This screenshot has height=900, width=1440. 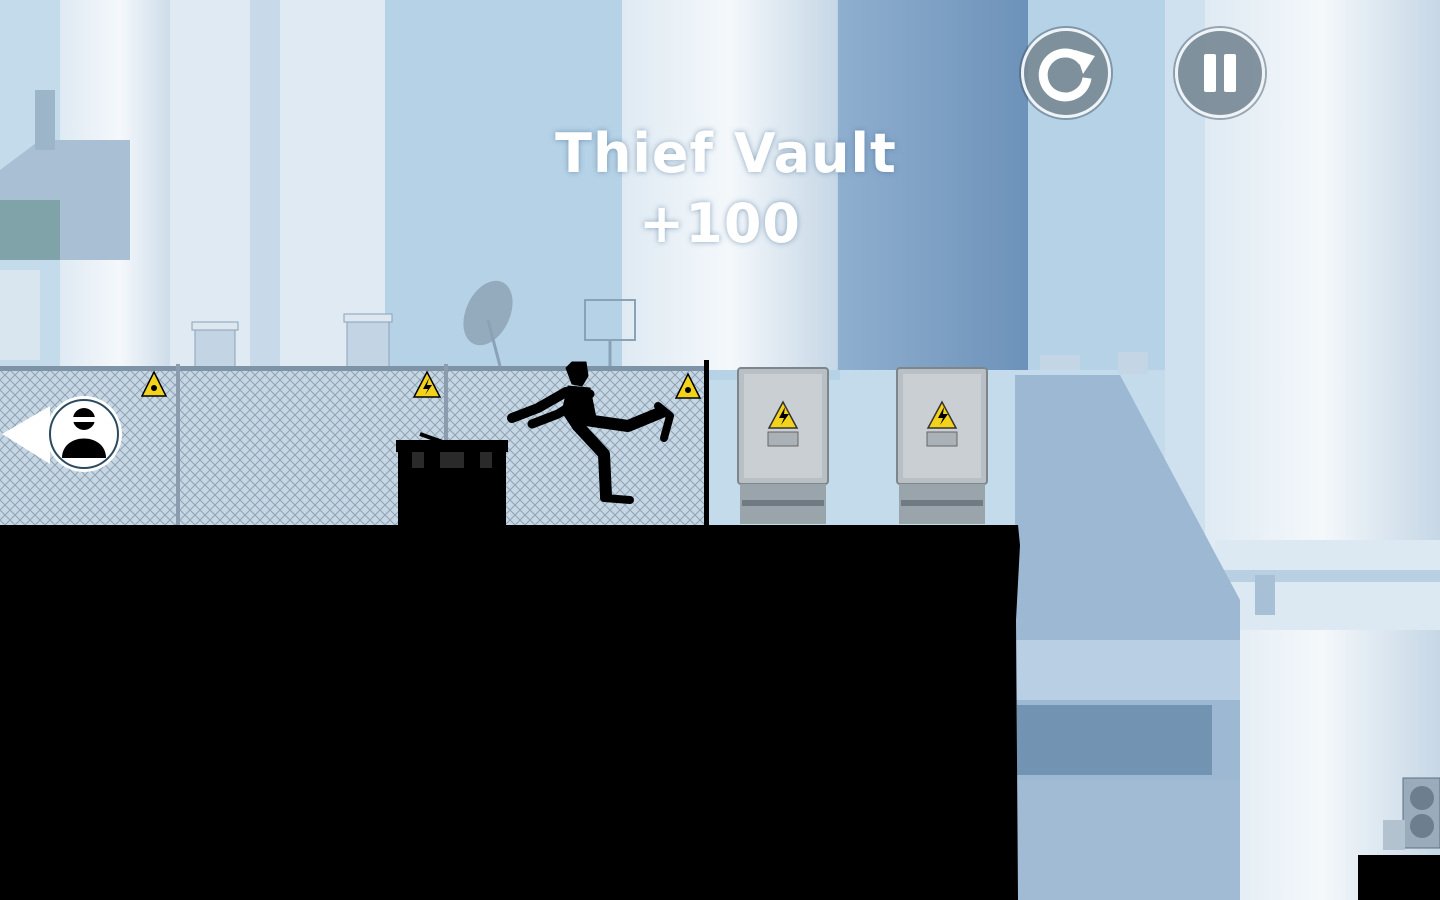 What do you see at coordinates (720, 223) in the screenshot?
I see `trick-points-label: +100` at bounding box center [720, 223].